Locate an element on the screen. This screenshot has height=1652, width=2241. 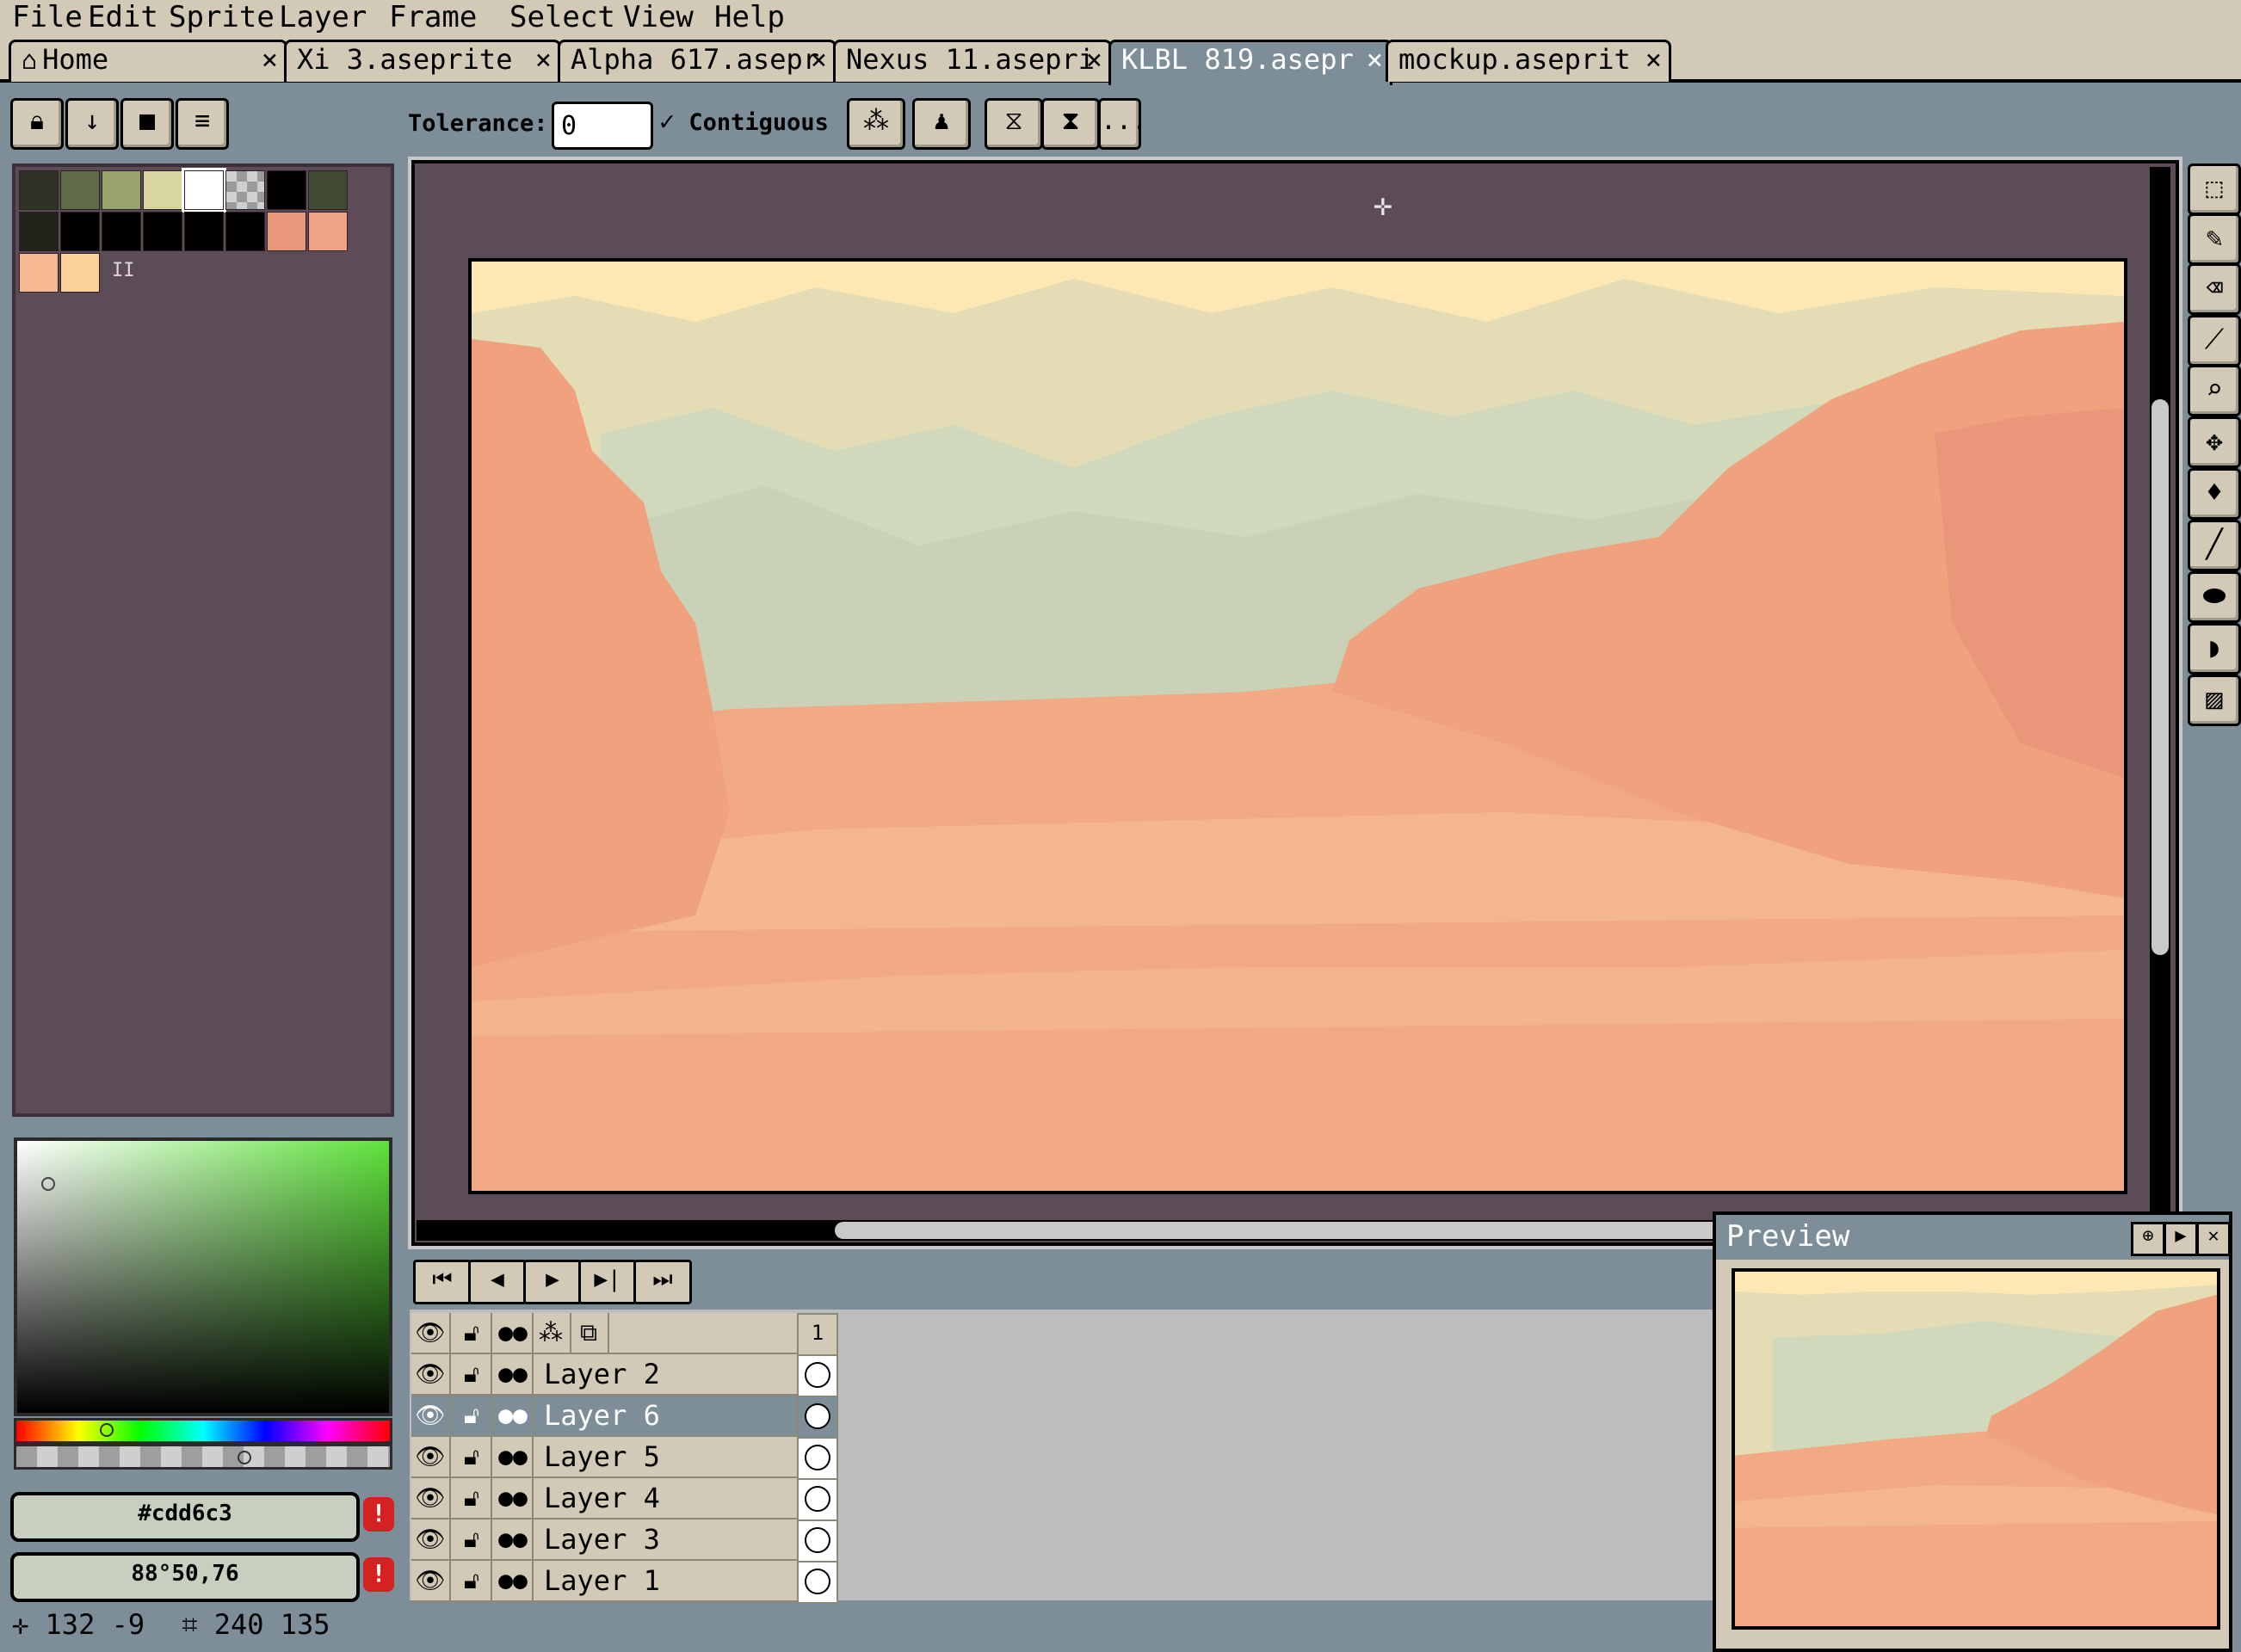
symmetry-horizontal-button: ⧗ is located at coordinates (1070, 124).